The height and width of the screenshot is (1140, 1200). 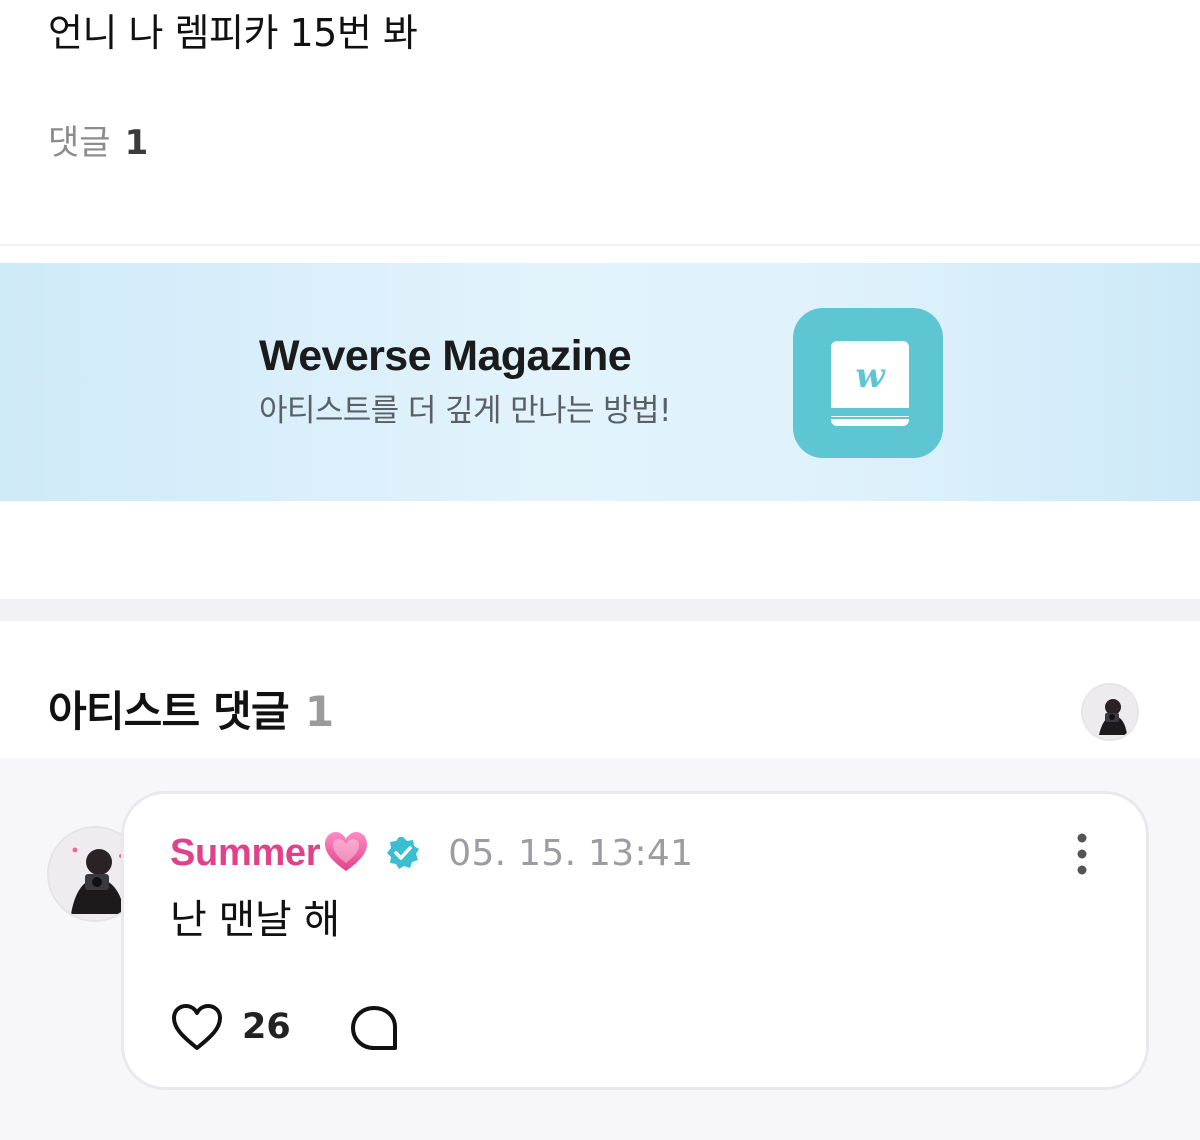 What do you see at coordinates (465, 411) in the screenshot?
I see `banner-subtitle: 아티스트를 더 깊게 만나는 방법!` at bounding box center [465, 411].